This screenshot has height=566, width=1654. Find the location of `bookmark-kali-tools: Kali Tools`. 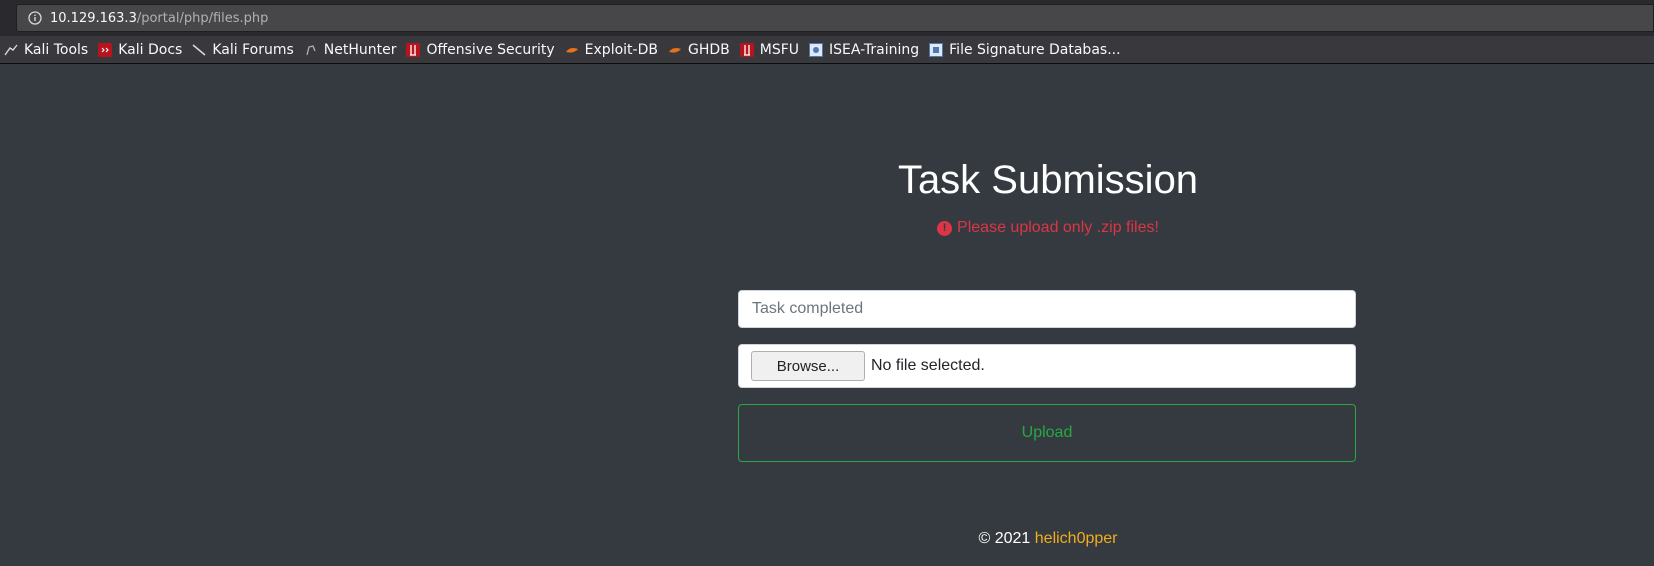

bookmark-kali-tools: Kali Tools is located at coordinates (47, 50).